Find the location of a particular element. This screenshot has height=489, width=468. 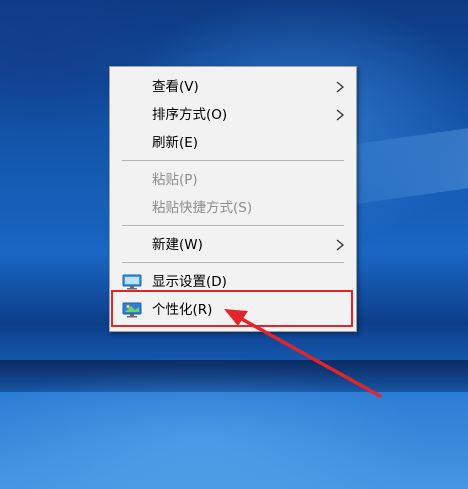

menu-item-label: 刷新(E) is located at coordinates (175, 143).